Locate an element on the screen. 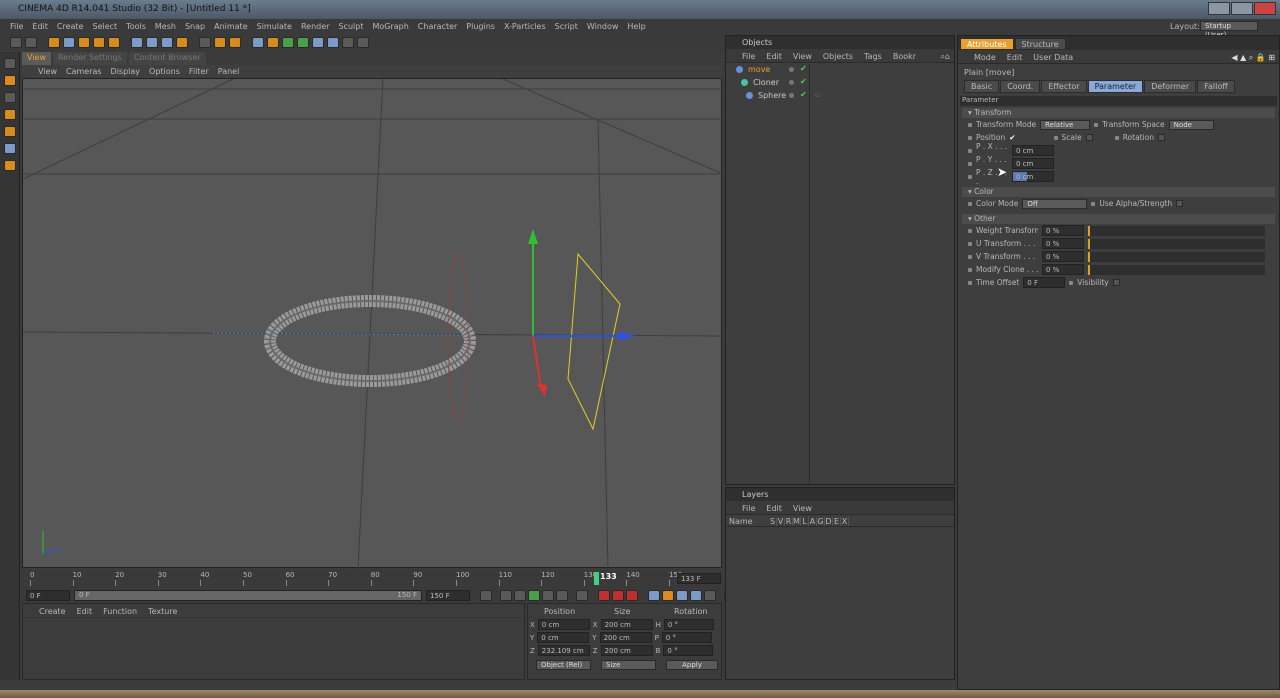 The height and width of the screenshot is (698, 1280). menu-animate: Animate is located at coordinates (231, 28).